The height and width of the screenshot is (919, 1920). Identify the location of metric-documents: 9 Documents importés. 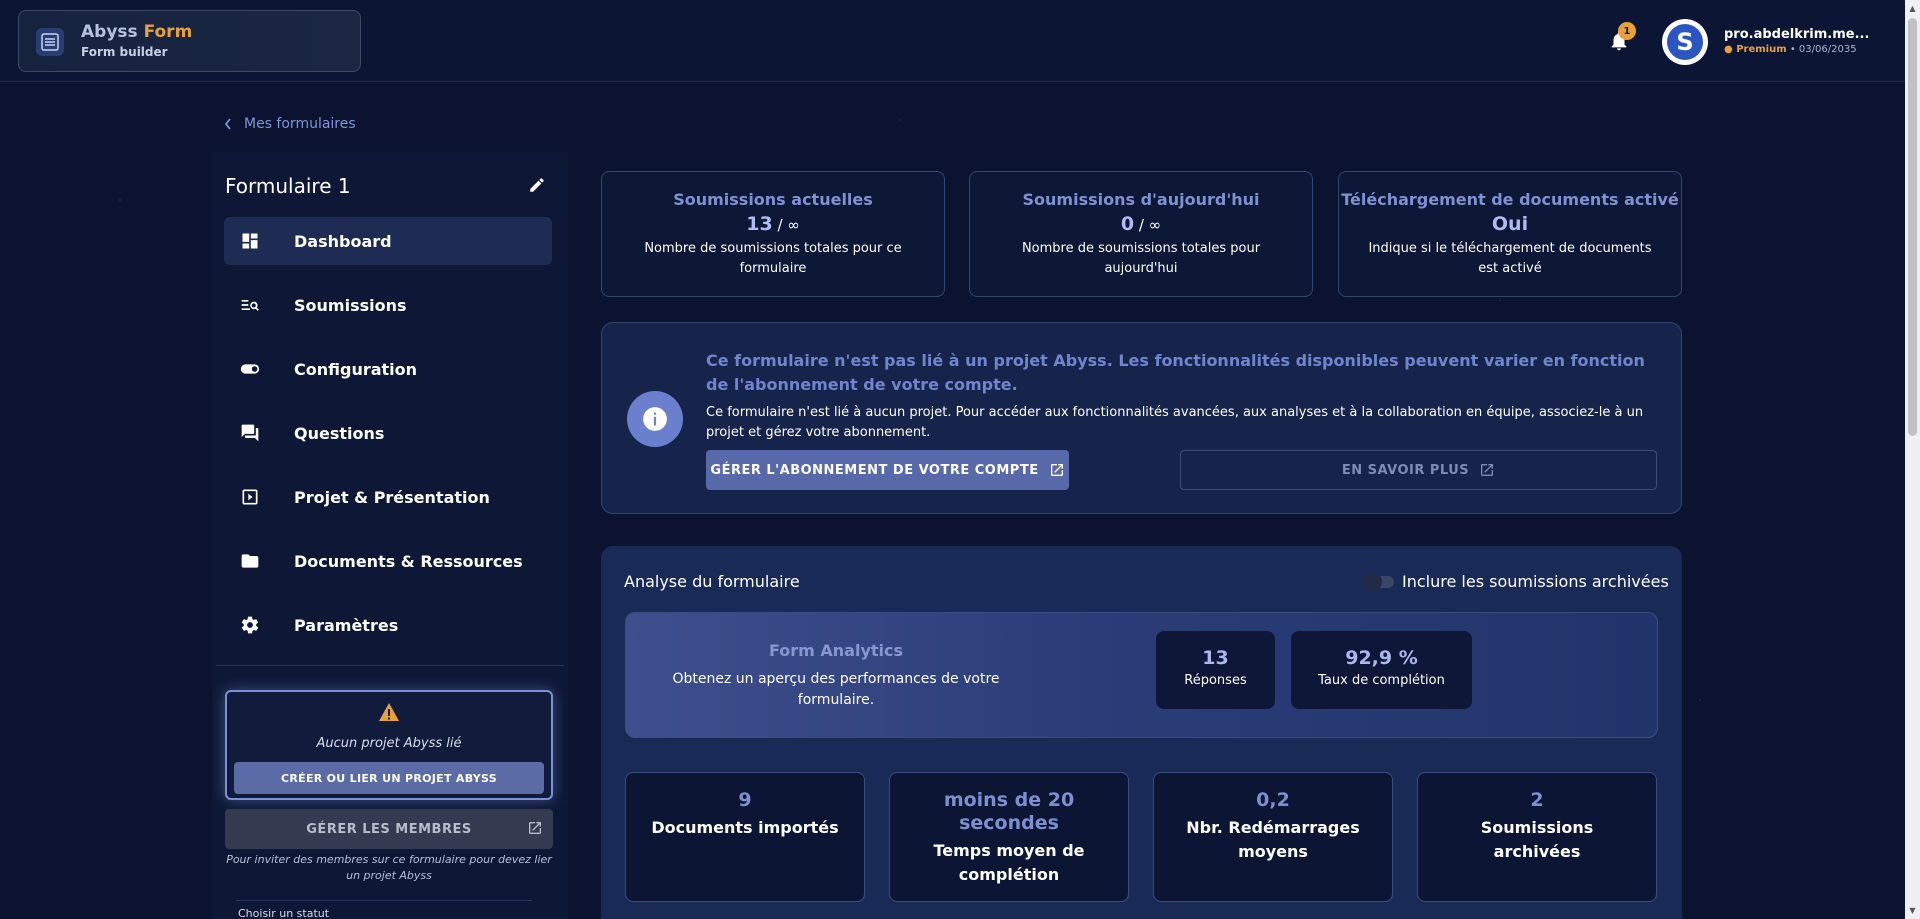
(745, 837).